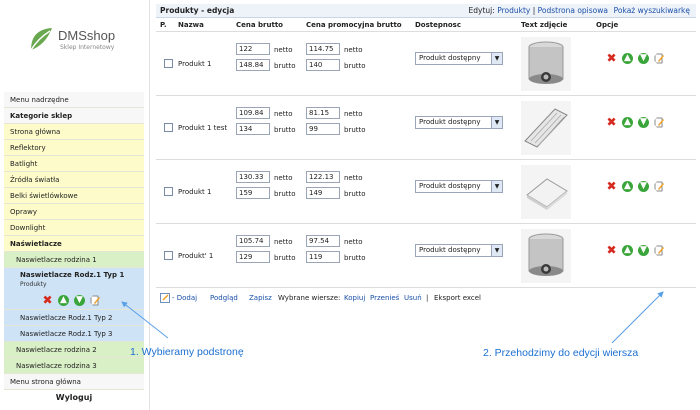 The width and height of the screenshot is (700, 410). I want to click on promo-net-input: 122.13, so click(323, 177).